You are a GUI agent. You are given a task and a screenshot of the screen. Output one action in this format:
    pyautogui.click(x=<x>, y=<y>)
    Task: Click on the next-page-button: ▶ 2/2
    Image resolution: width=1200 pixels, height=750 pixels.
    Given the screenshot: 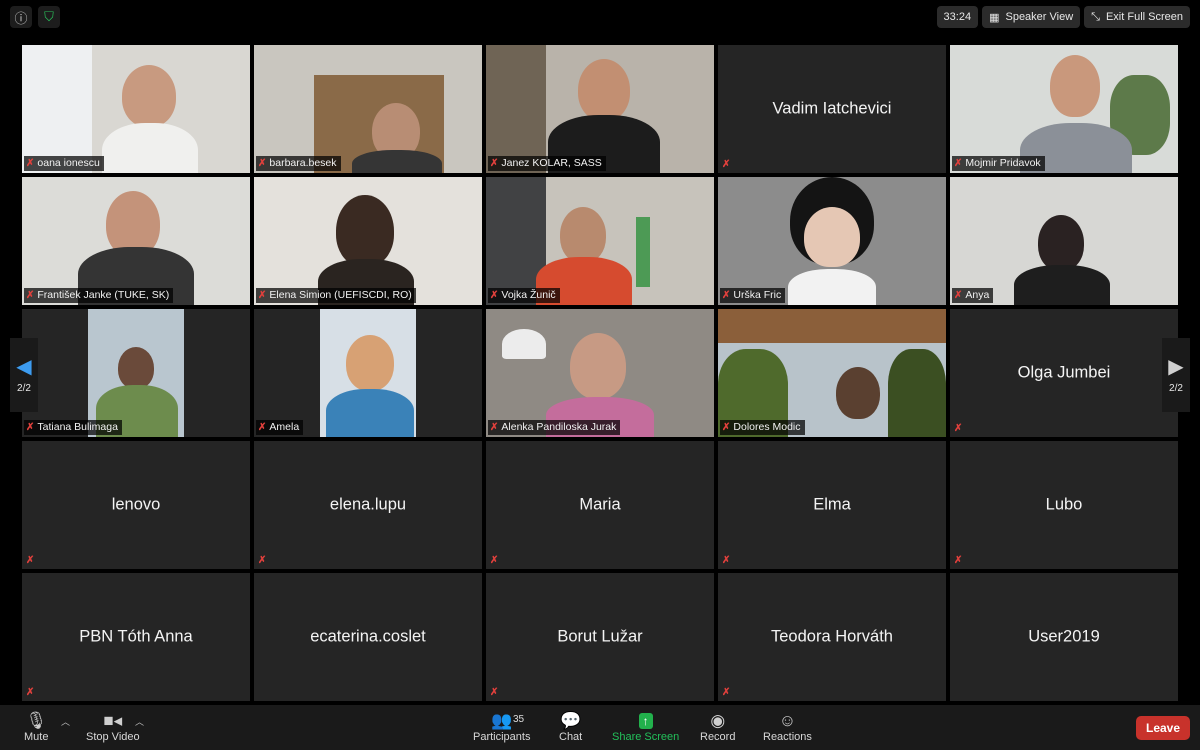 What is the action you would take?
    pyautogui.click(x=1176, y=375)
    